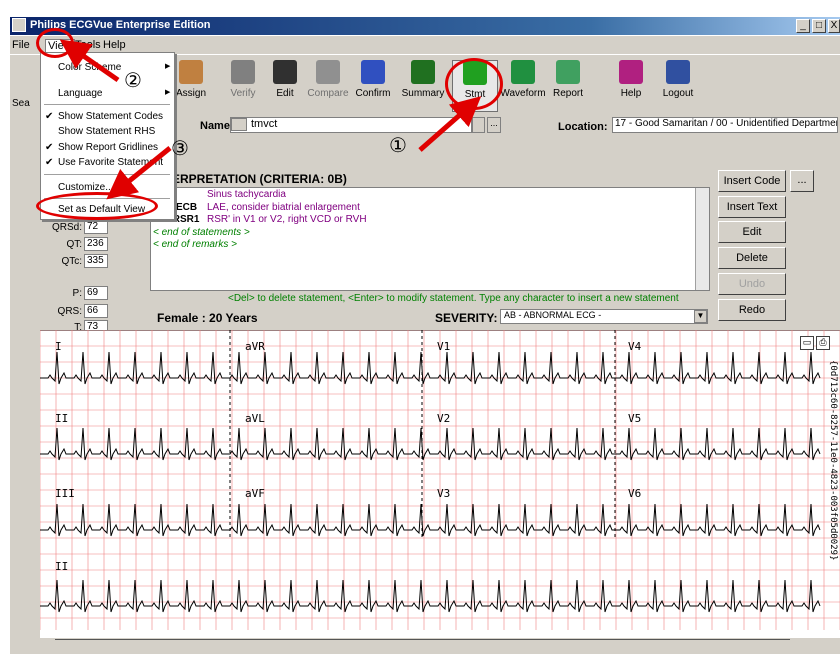 The height and width of the screenshot is (654, 840). What do you see at coordinates (270, 119) in the screenshot?
I see `annotation-arrows` at bounding box center [270, 119].